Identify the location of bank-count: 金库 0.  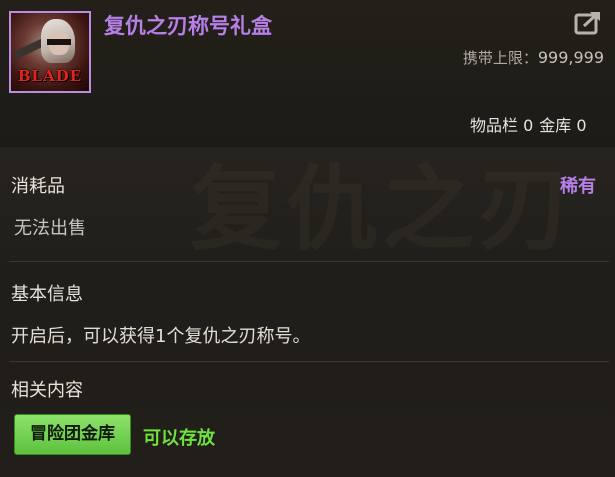
(563, 125).